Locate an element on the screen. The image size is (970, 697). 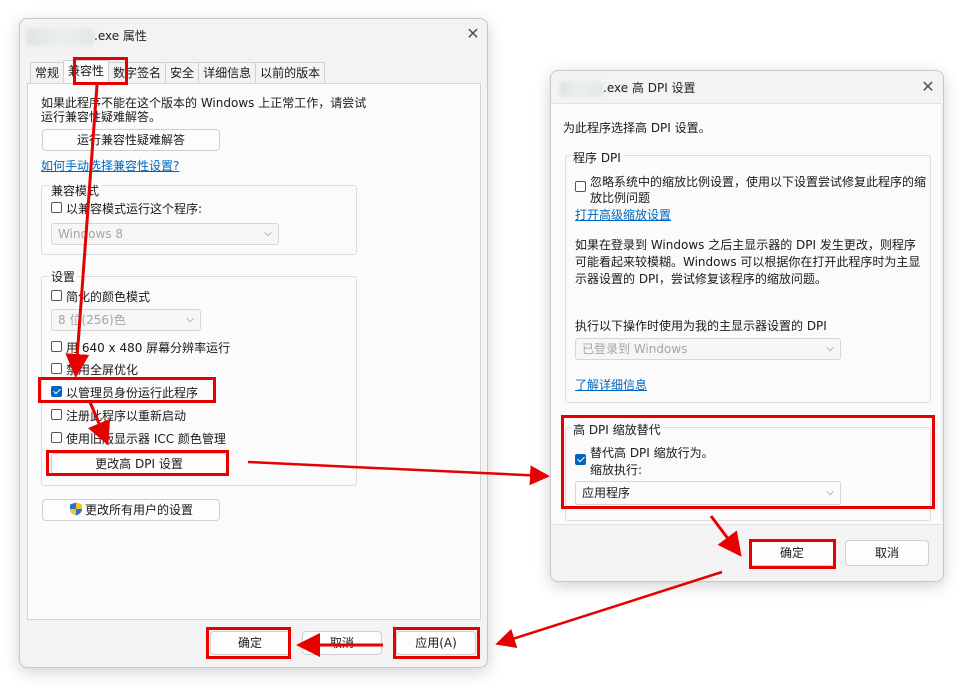
intro-text-line2: 运行兼容性疑难解答。 is located at coordinates (101, 117).